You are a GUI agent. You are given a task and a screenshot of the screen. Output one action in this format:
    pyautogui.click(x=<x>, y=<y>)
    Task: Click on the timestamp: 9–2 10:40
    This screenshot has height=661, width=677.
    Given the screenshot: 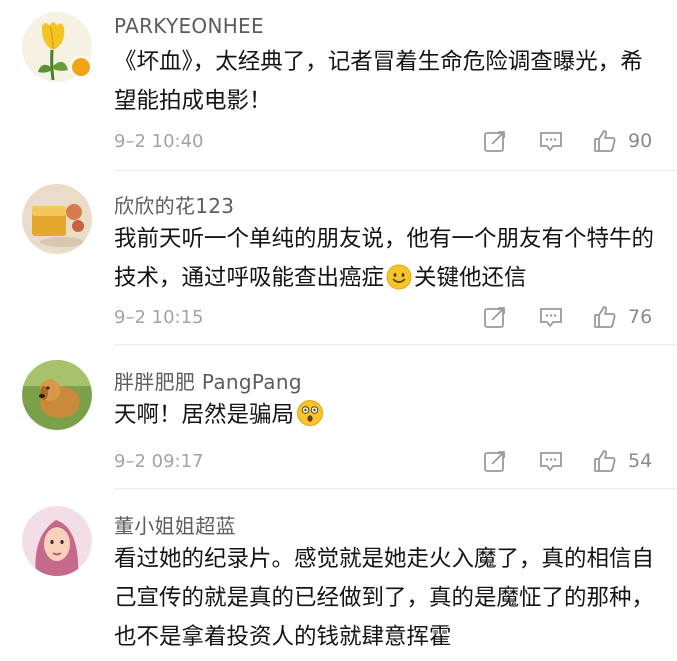 What is the action you would take?
    pyautogui.click(x=159, y=141)
    